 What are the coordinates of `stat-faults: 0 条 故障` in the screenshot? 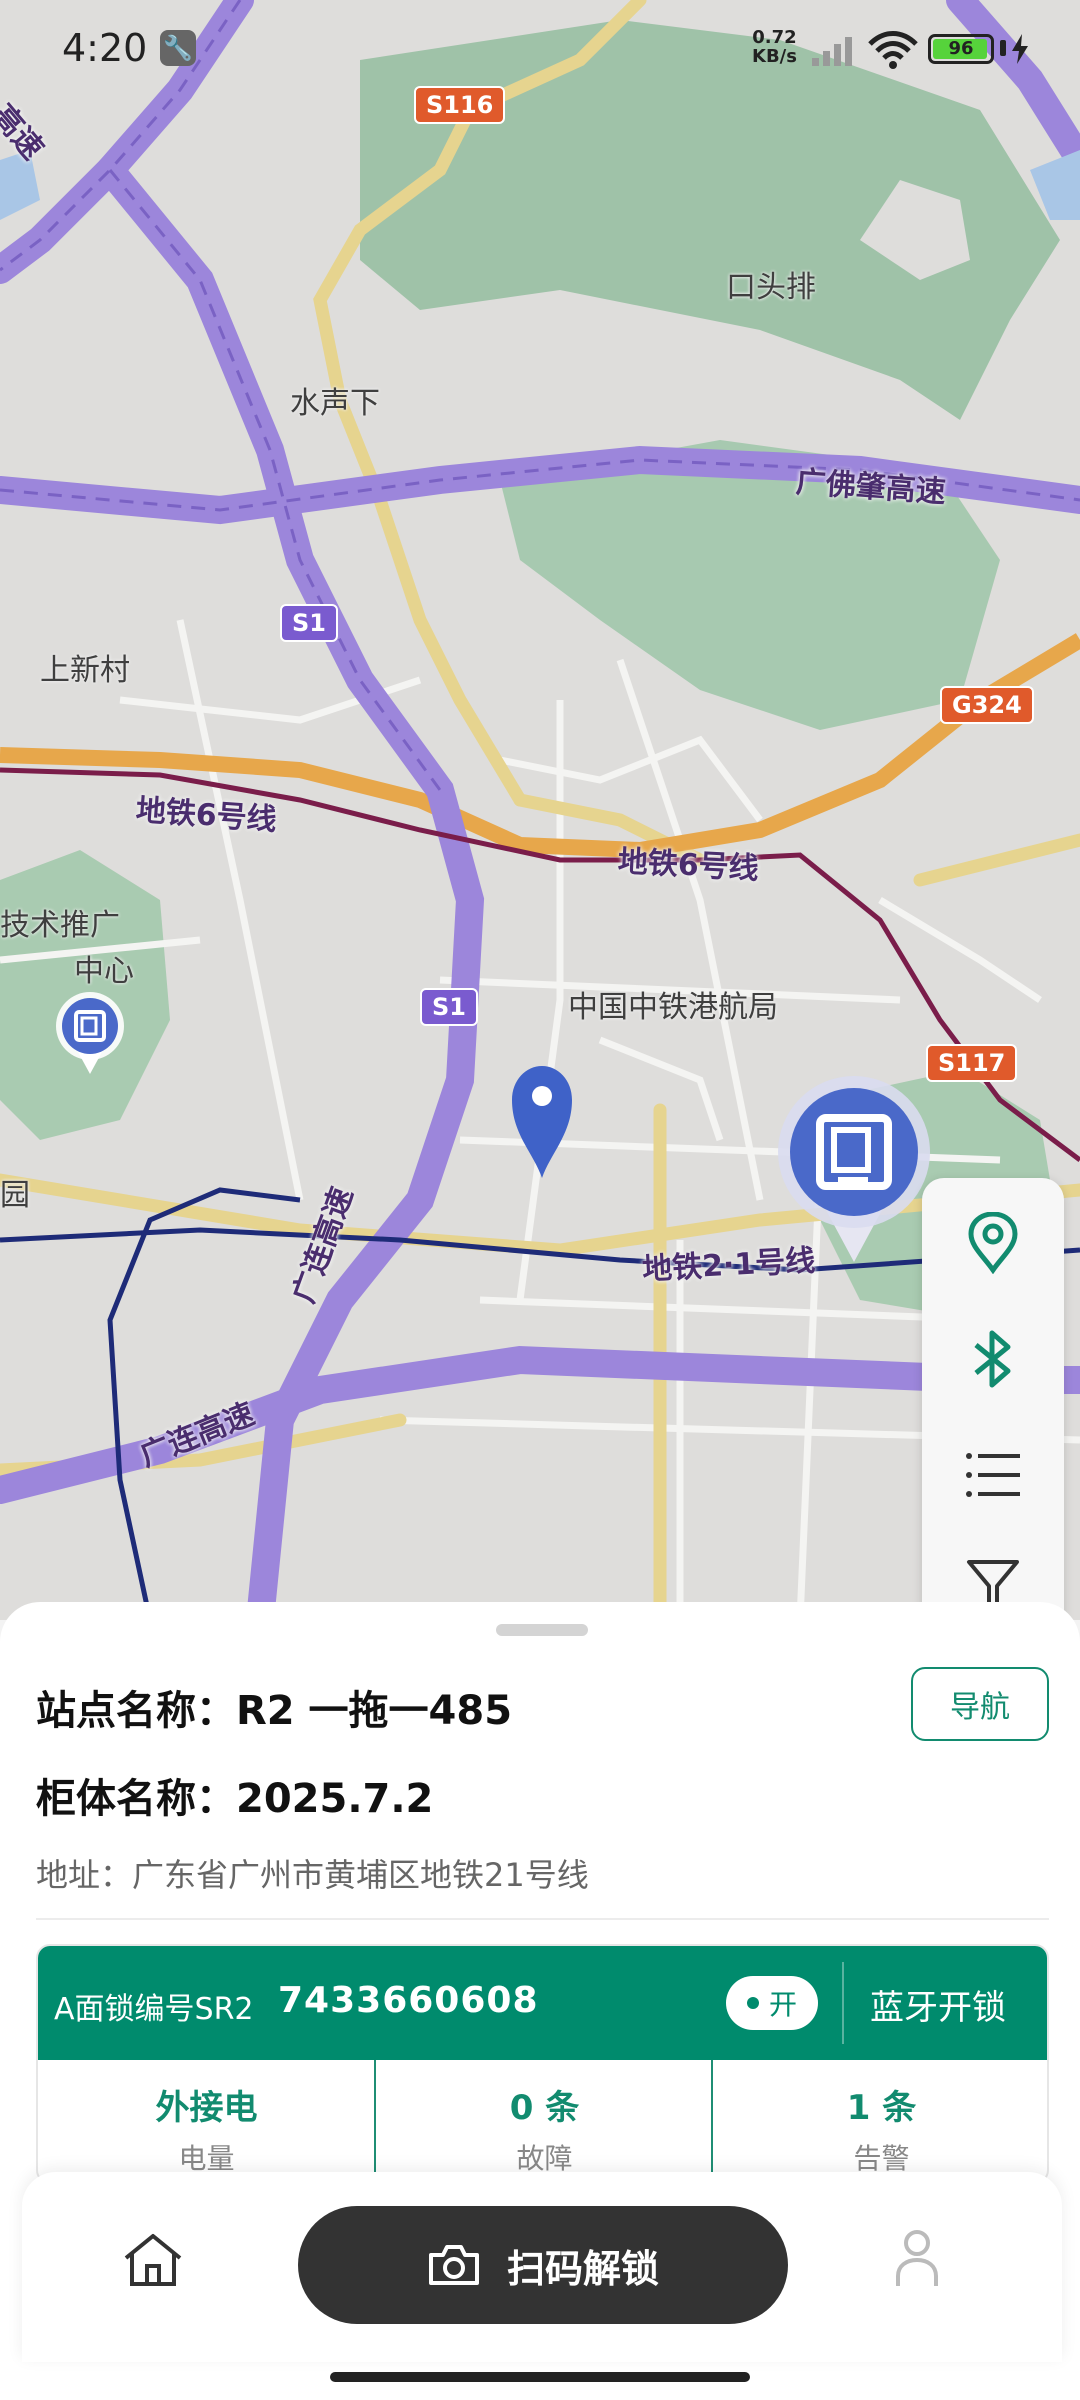 It's located at (544, 2121).